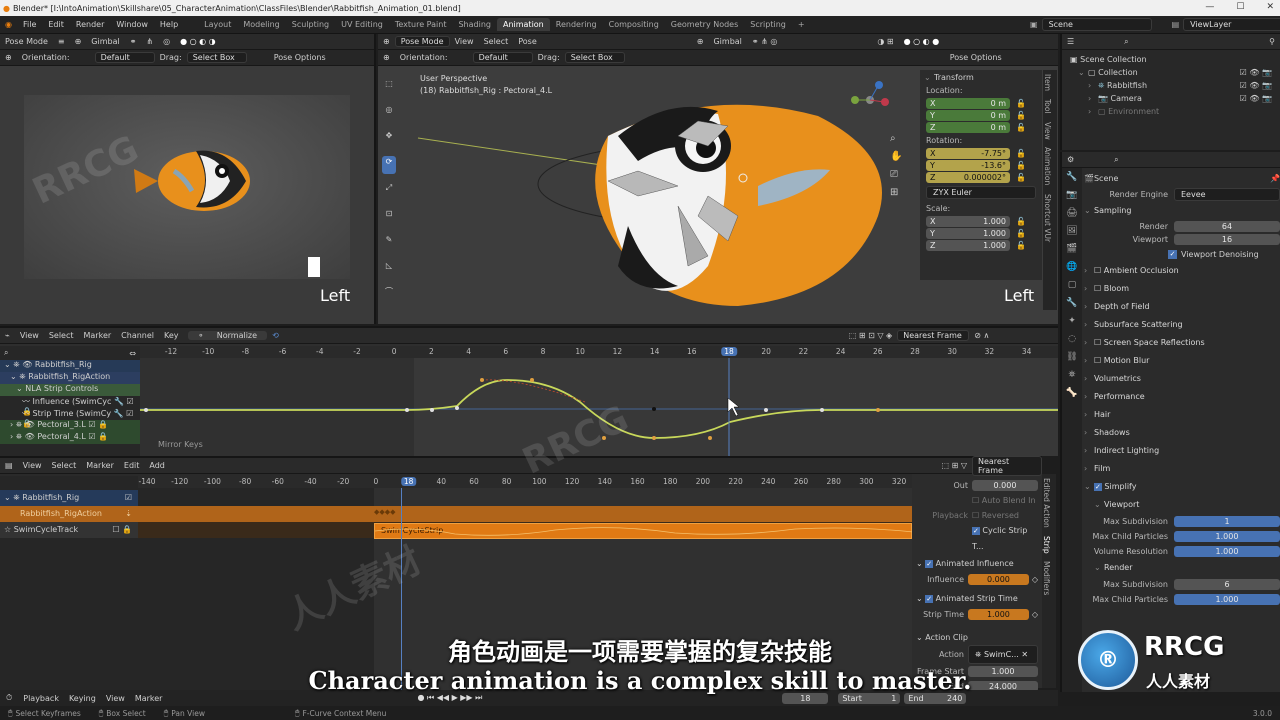  What do you see at coordinates (1072, 213) in the screenshot?
I see `output-tab-icon: 🖨` at bounding box center [1072, 213].